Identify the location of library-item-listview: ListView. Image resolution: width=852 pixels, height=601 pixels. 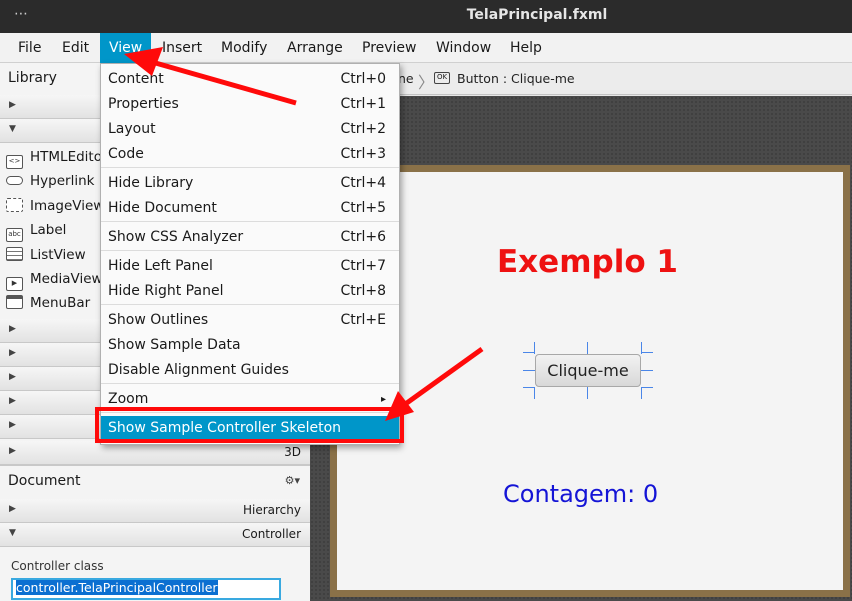
(46, 255).